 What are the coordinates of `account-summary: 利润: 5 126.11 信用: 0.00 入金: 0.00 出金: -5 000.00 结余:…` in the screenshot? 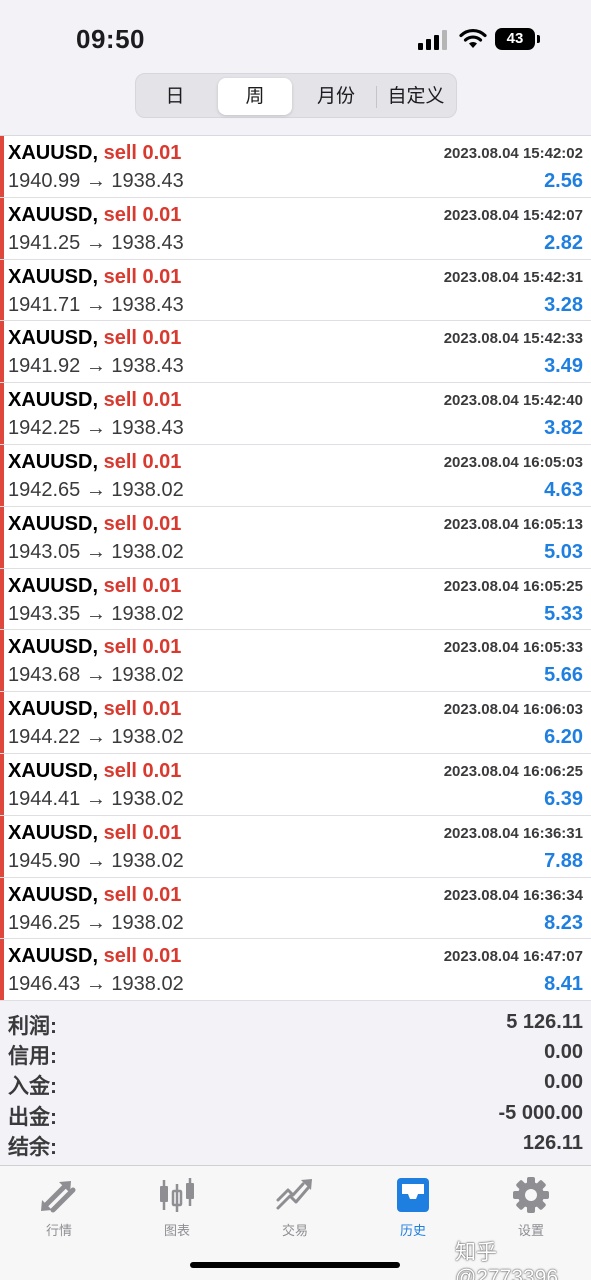 It's located at (295, 1085).